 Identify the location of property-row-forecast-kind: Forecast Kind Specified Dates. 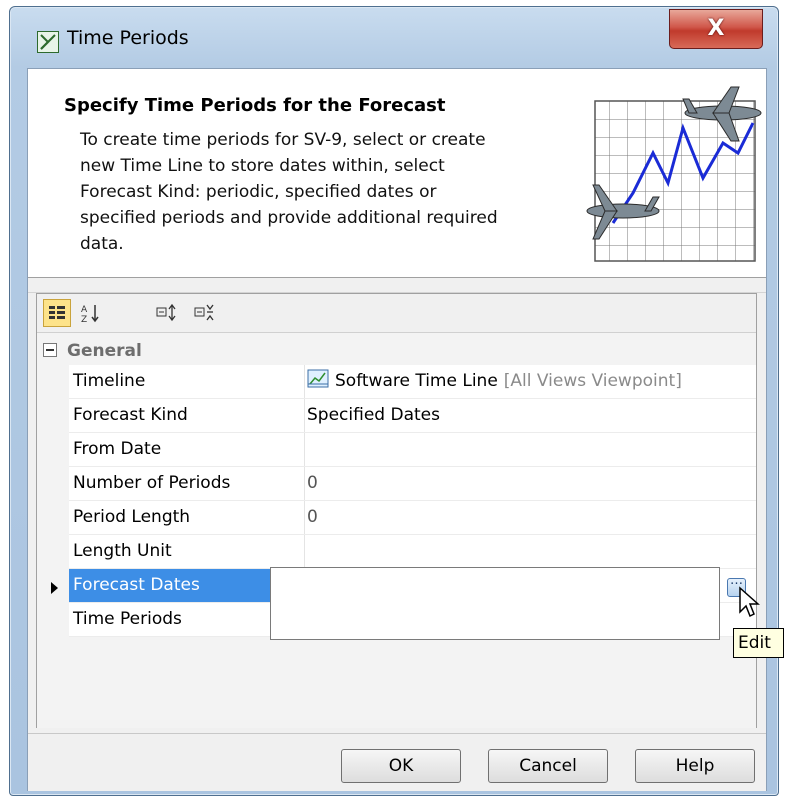
(412, 416).